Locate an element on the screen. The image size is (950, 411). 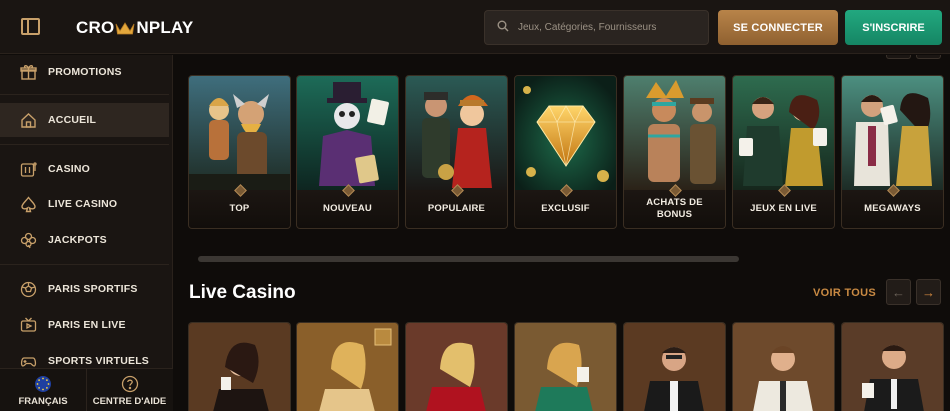
spade-icon is located at coordinates (28, 204).